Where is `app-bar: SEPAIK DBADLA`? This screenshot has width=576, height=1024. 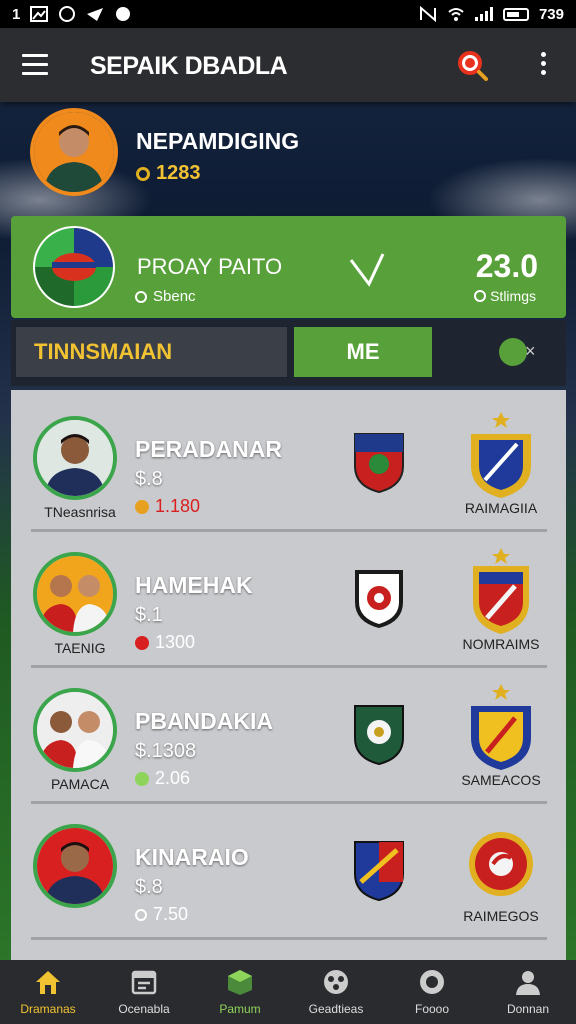 app-bar: SEPAIK DBADLA is located at coordinates (288, 65).